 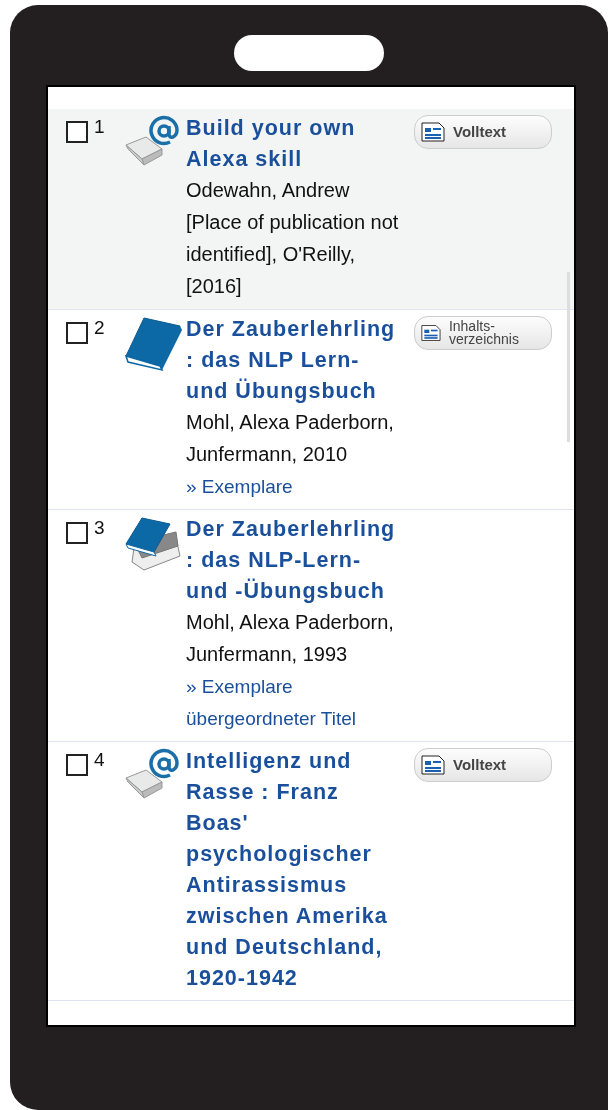 What do you see at coordinates (271, 718) in the screenshot?
I see `parent-title-link: übergeordneter Titel` at bounding box center [271, 718].